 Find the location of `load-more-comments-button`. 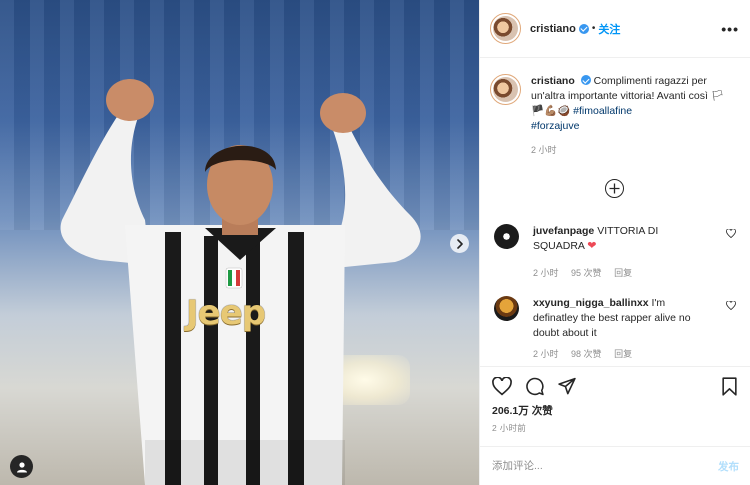

load-more-comments-button is located at coordinates (614, 188).